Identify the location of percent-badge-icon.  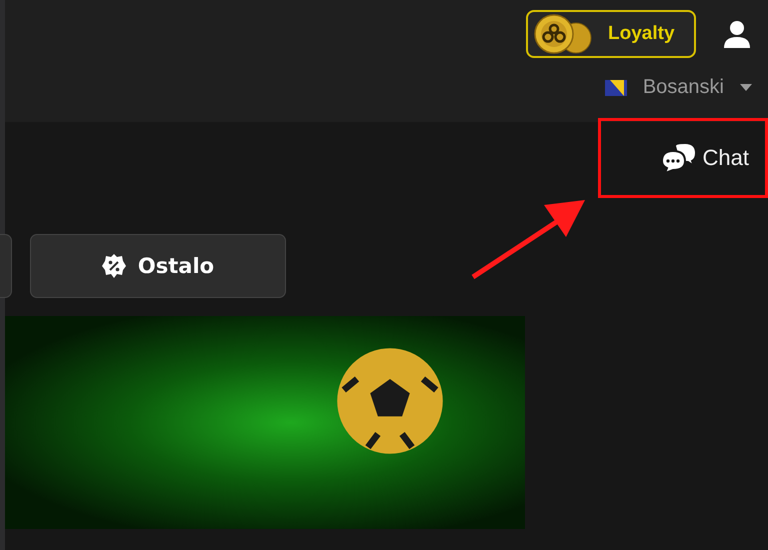
(114, 266).